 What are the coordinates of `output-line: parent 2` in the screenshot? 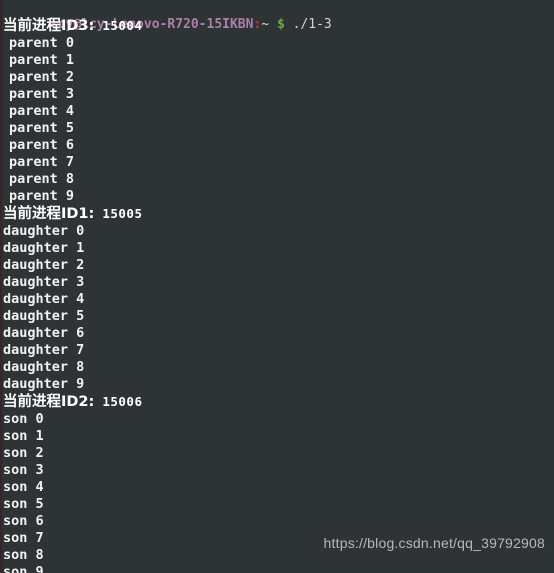 It's located at (42, 77).